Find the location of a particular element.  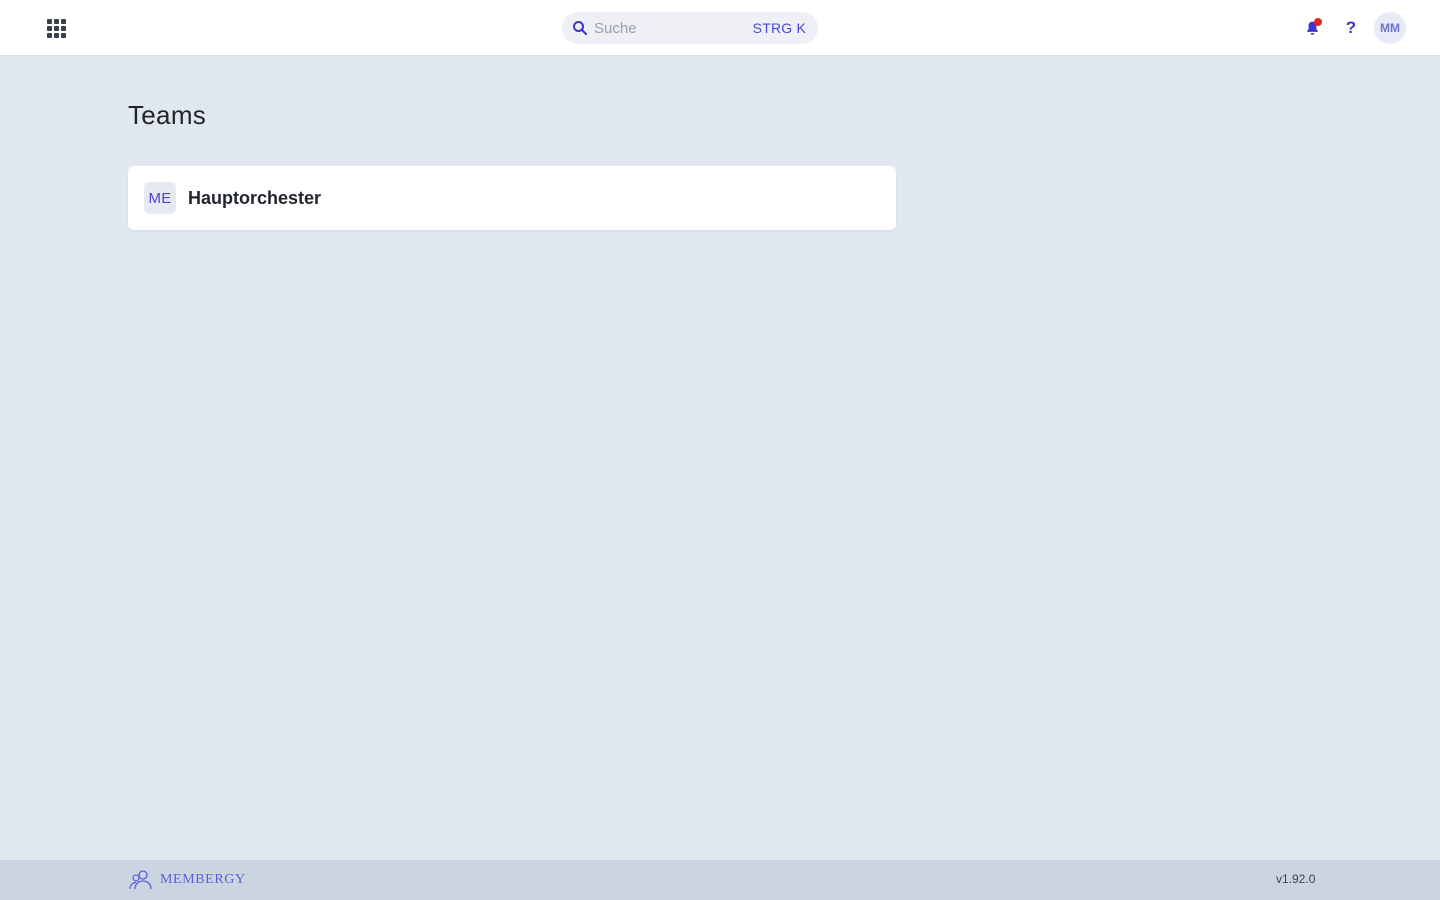

footer: MEMBERGY v1.92.0 is located at coordinates (720, 880).